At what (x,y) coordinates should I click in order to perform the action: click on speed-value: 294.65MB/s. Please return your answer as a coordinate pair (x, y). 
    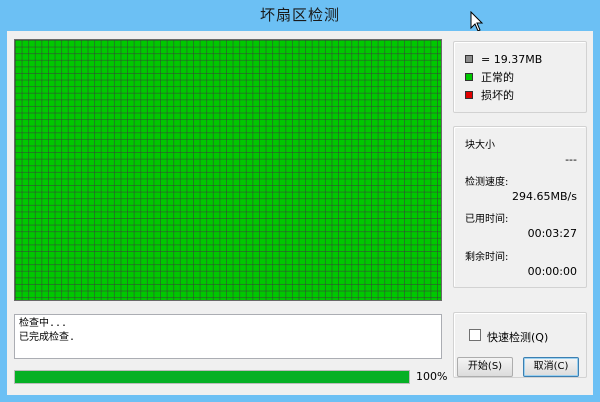
    Looking at the image, I should click on (544, 196).